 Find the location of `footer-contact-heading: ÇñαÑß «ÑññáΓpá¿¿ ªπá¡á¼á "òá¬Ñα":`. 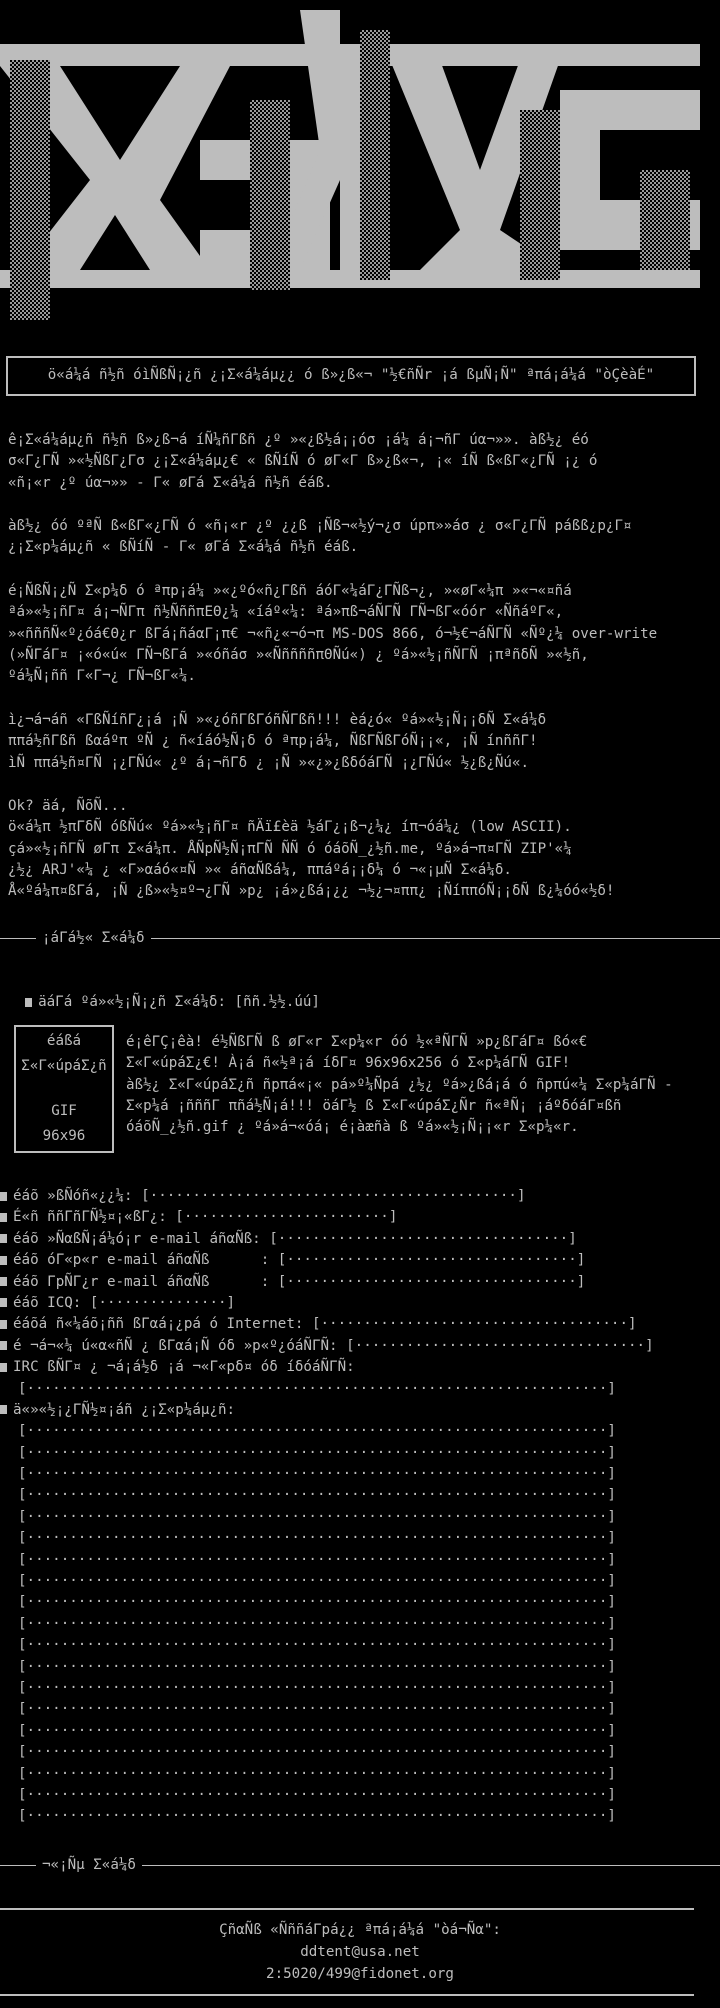

footer-contact-heading: ÇñαÑß «ÑññáΓpá¿¿ ªπá¡á¼á "òá¬Ñα": is located at coordinates (360, 1930).